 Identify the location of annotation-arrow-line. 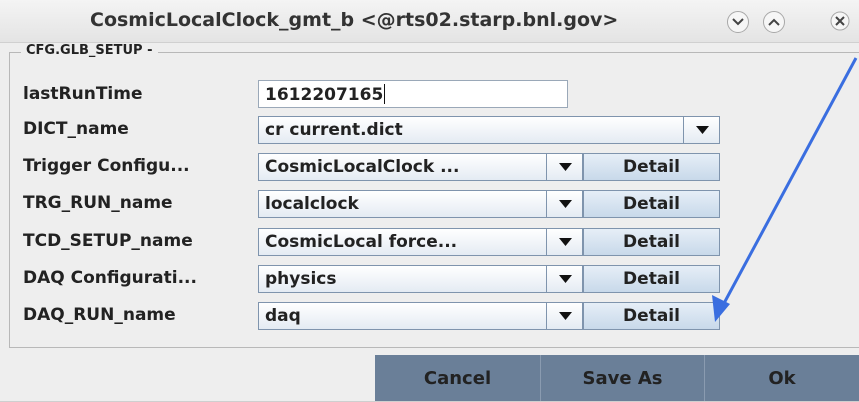
(789, 182).